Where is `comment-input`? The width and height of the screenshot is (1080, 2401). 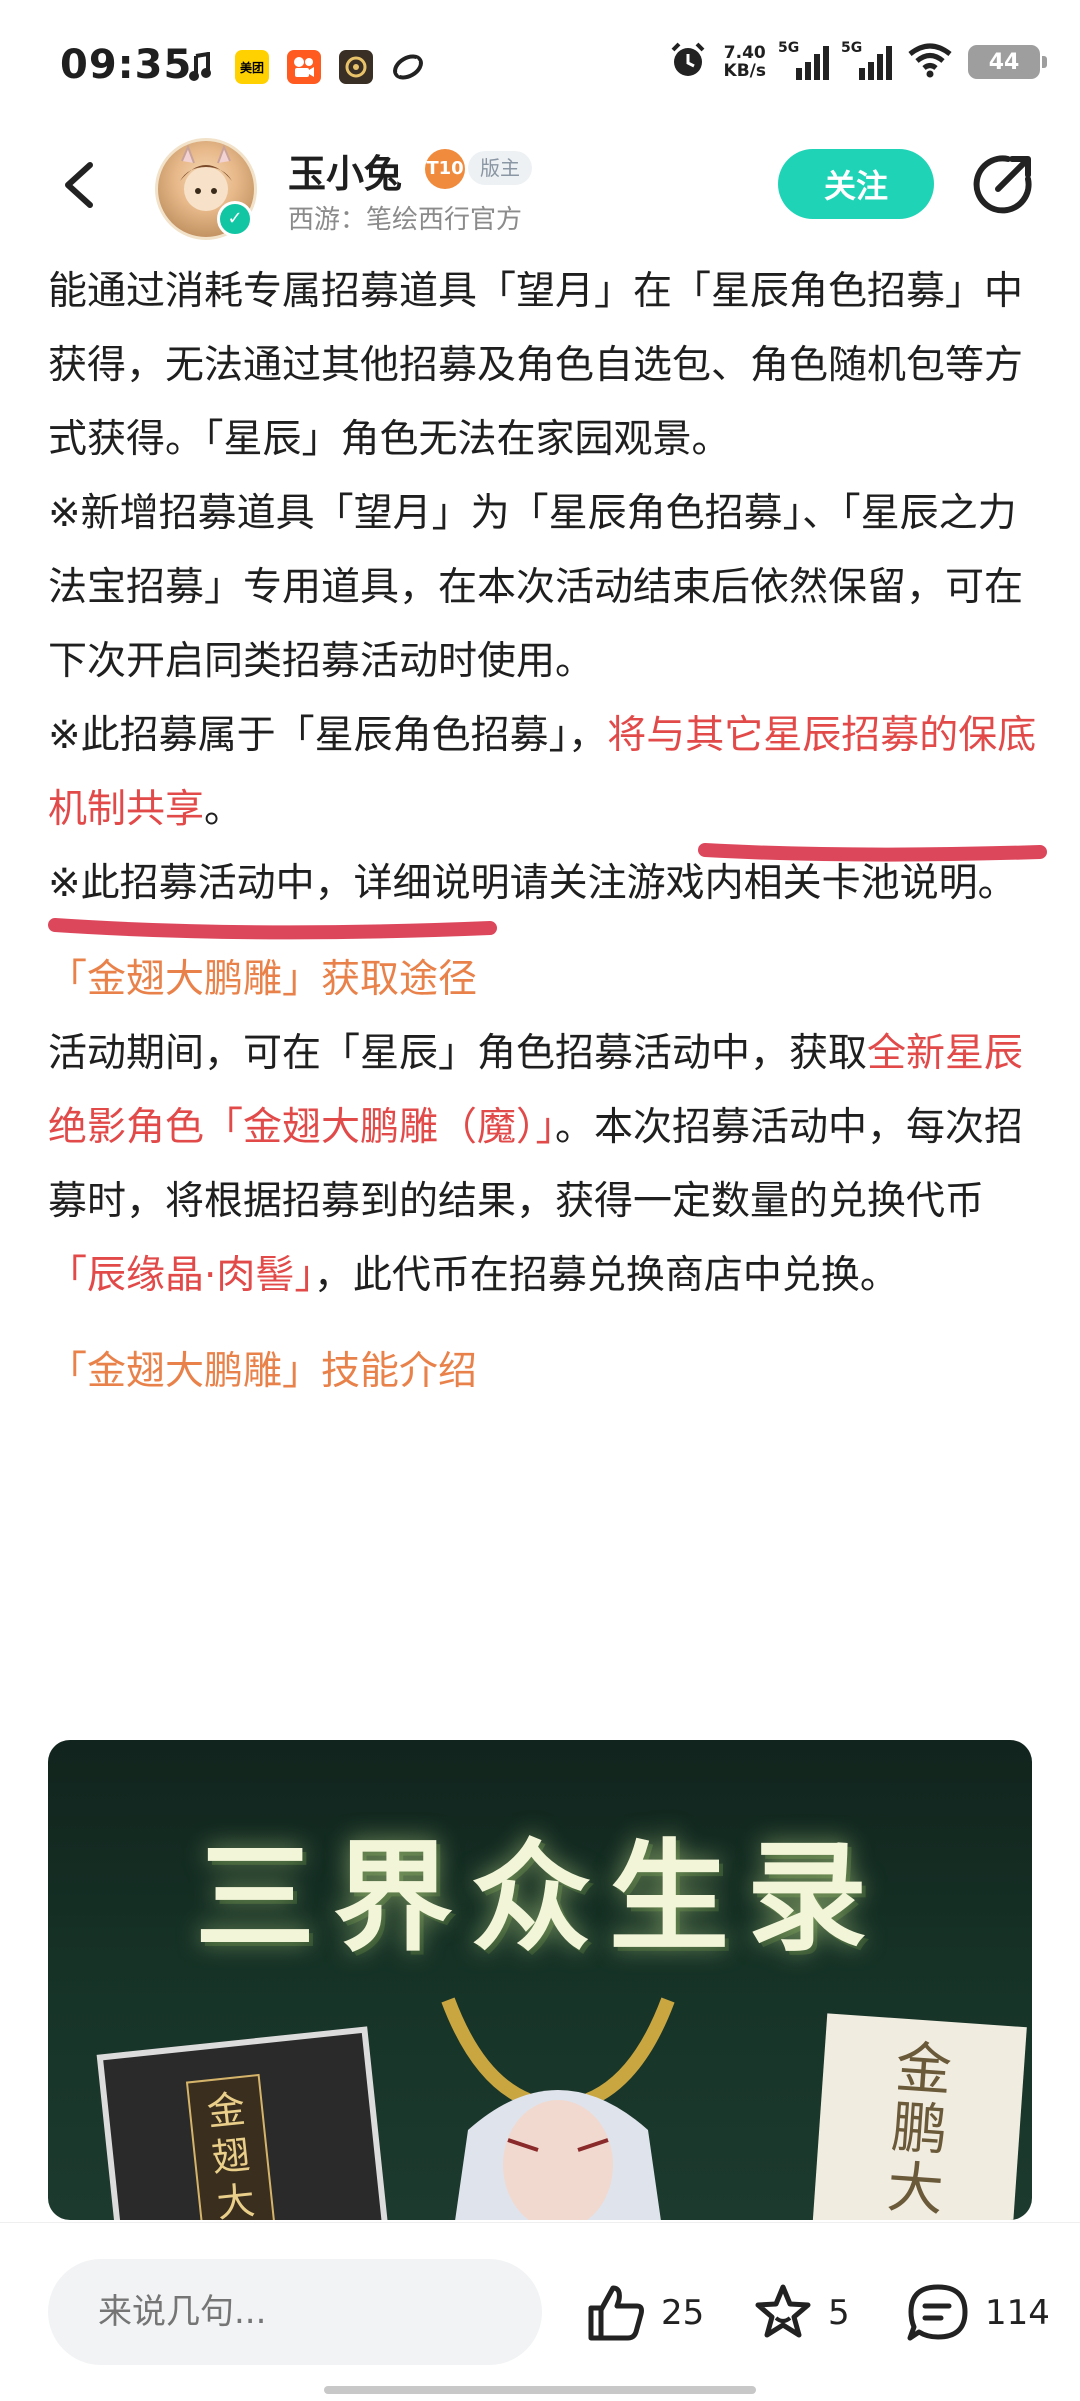 comment-input is located at coordinates (295, 2312).